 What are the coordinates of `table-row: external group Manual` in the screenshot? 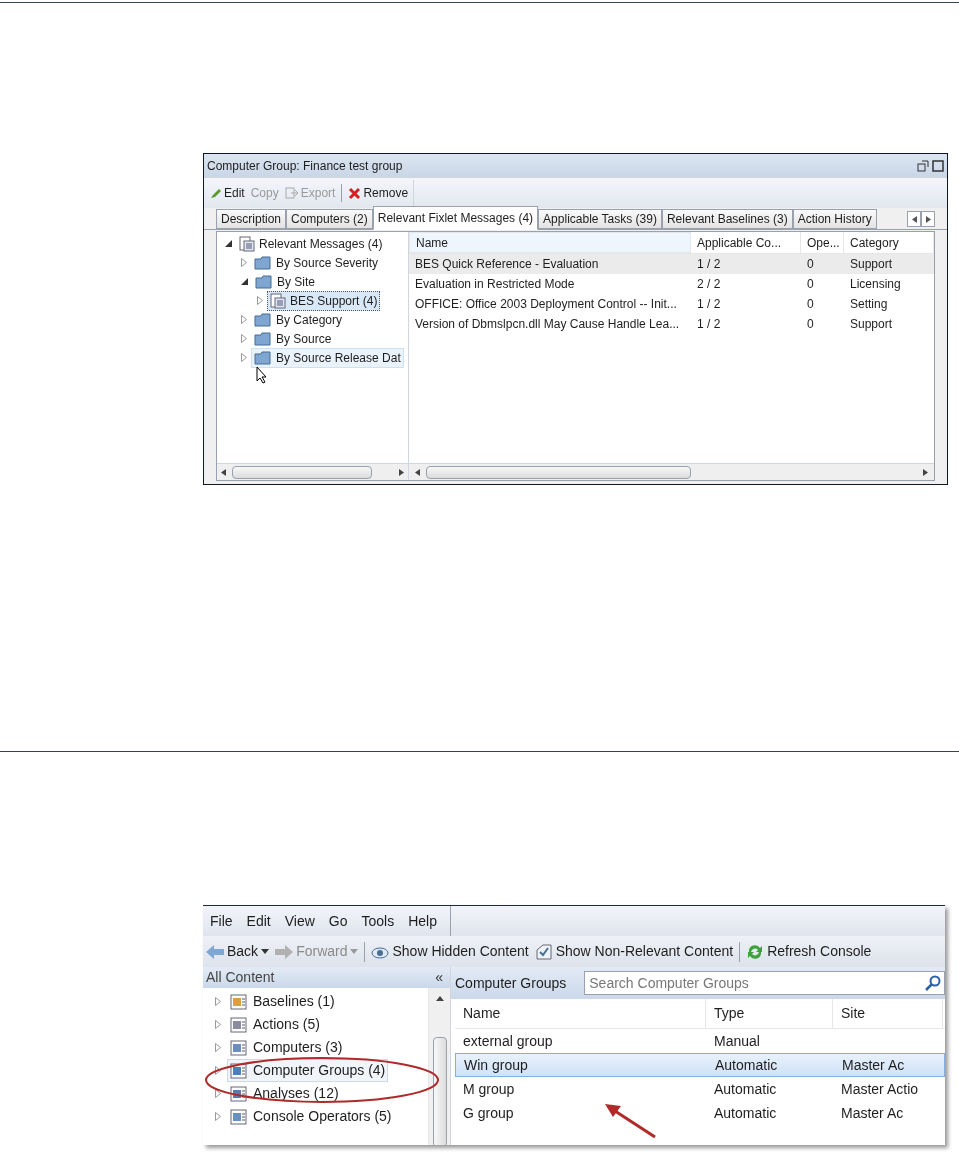 It's located at (700, 1041).